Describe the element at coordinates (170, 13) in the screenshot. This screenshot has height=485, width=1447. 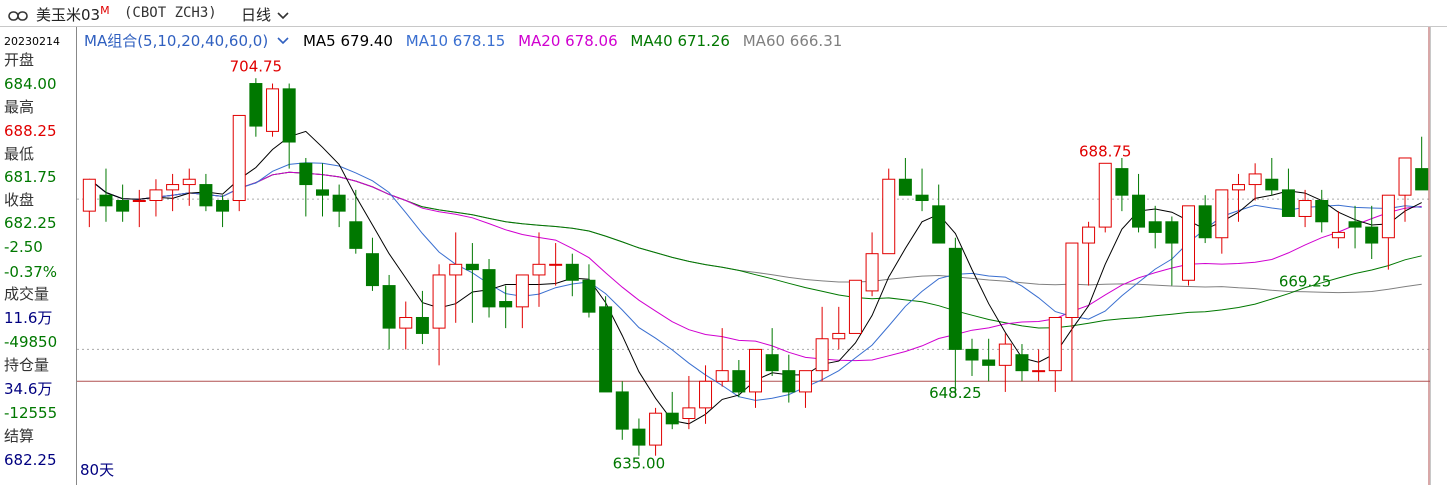
I see `symbol-code: (CBOT ZCH3)` at that location.